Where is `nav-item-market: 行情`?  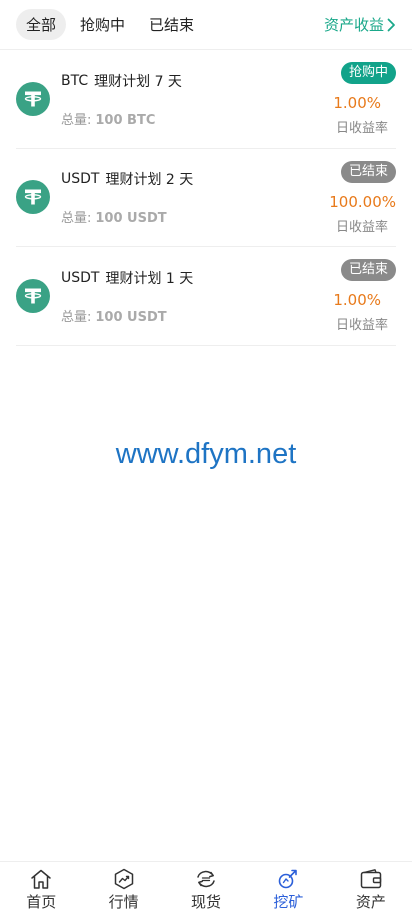 nav-item-market: 行情 is located at coordinates (123, 888).